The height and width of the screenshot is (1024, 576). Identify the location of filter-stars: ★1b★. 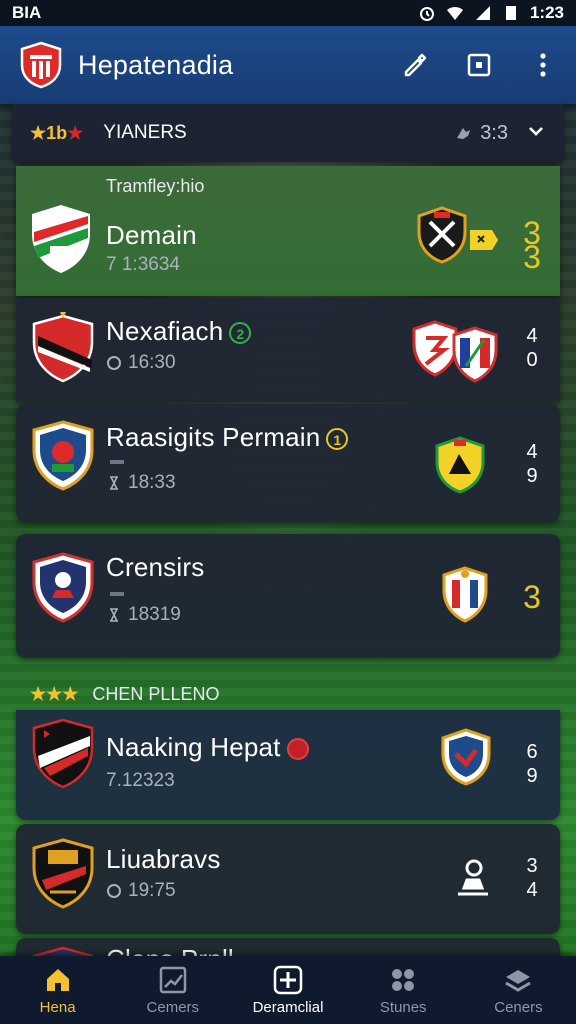
(57, 132).